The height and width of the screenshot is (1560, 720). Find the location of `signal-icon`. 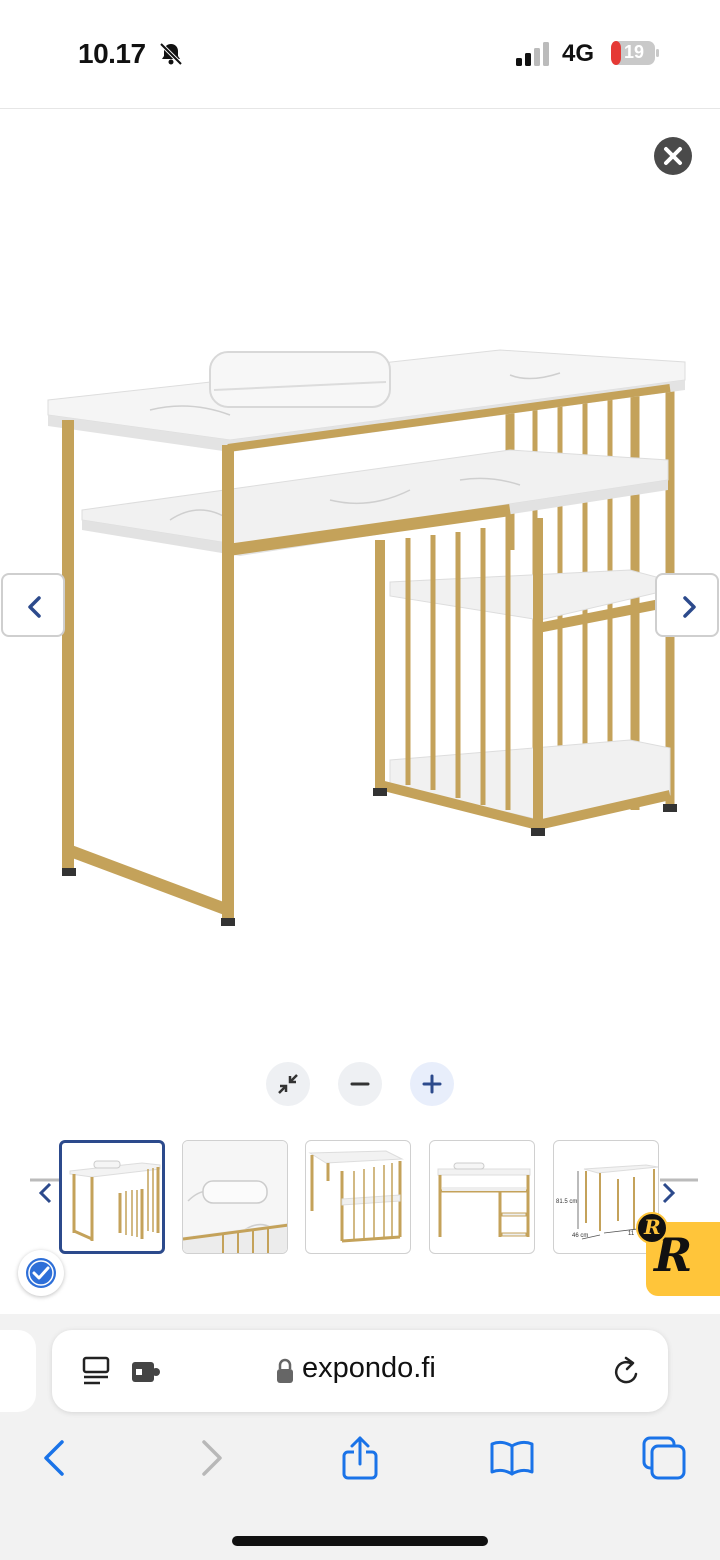

signal-icon is located at coordinates (532, 54).